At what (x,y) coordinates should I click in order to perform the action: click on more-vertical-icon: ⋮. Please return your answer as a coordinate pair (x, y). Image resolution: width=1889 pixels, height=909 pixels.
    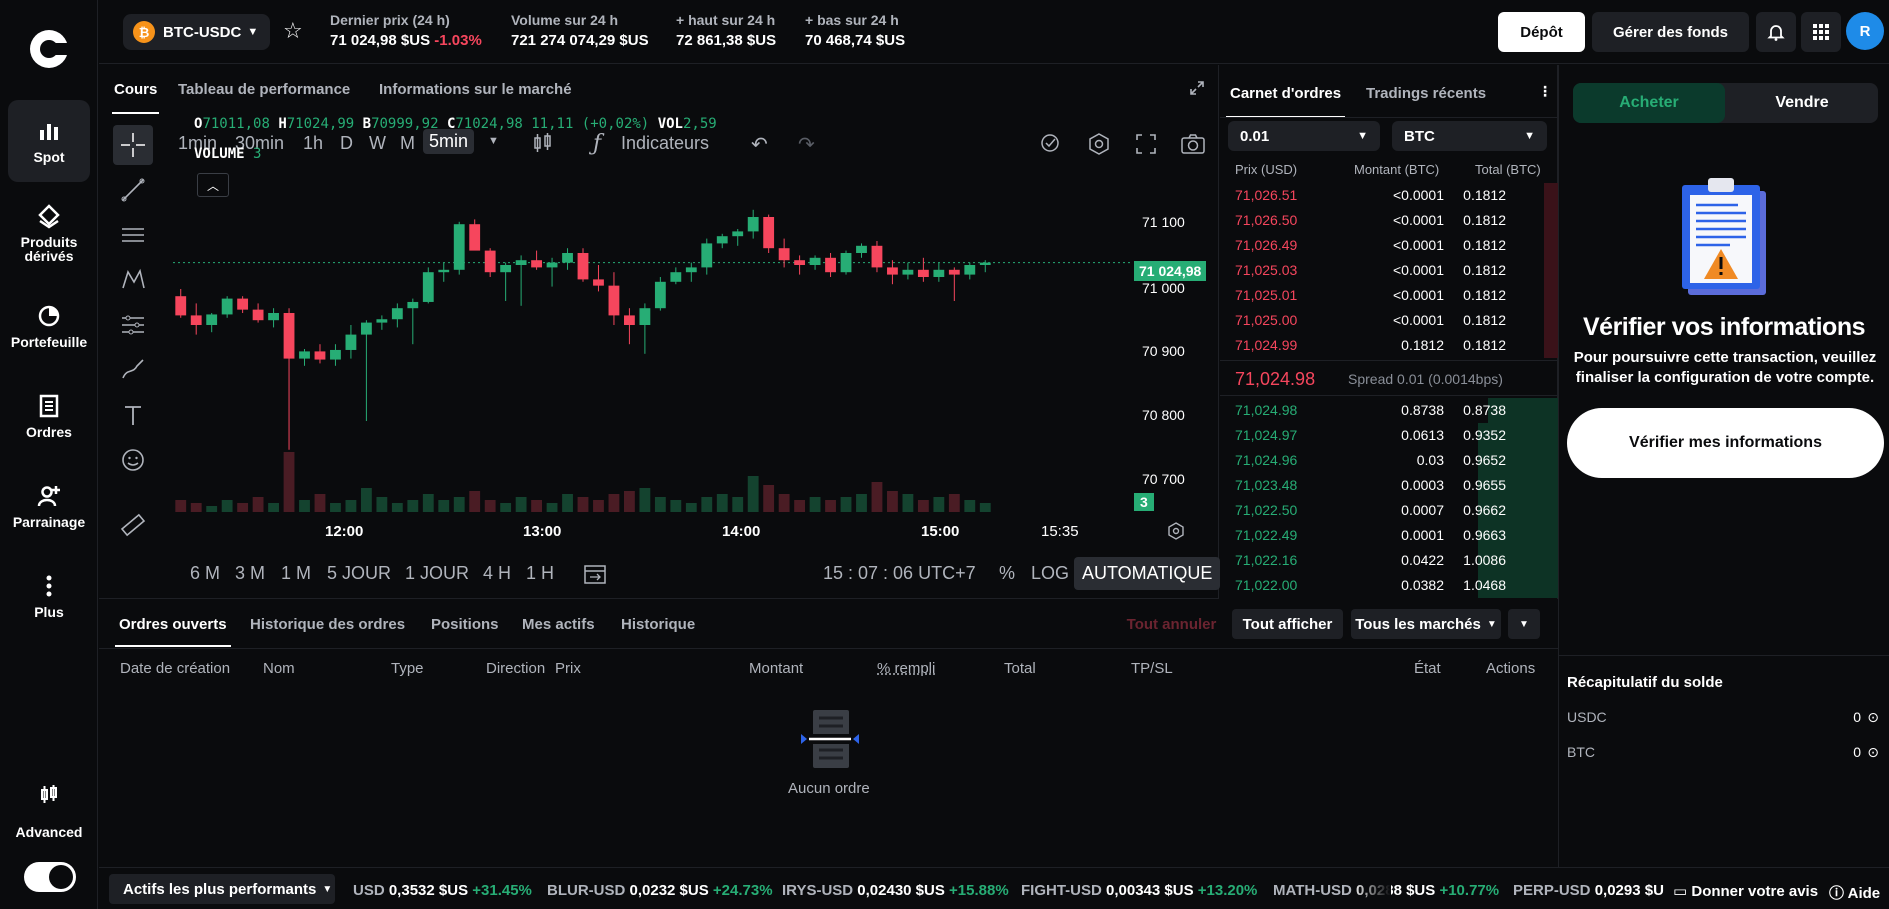
    Looking at the image, I should click on (1545, 91).